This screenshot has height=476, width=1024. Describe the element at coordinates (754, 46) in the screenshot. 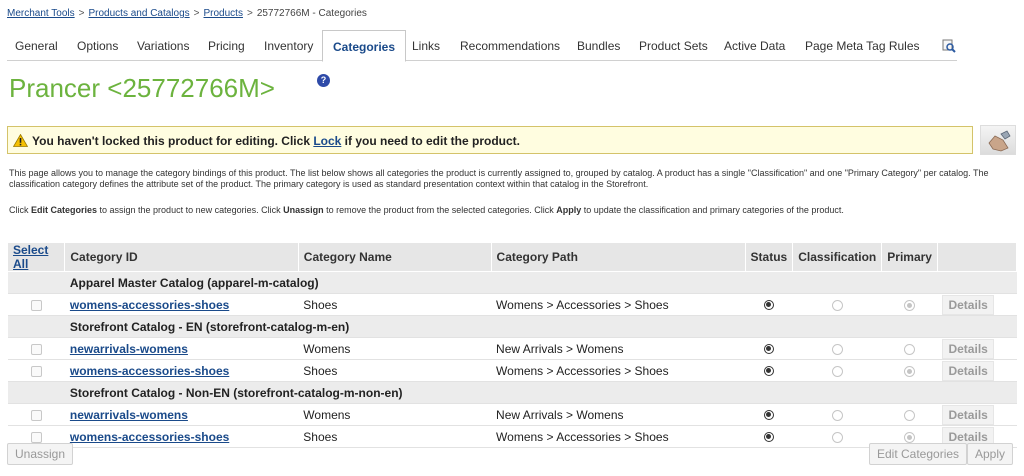

I see `tab-active-data: Active Data` at that location.